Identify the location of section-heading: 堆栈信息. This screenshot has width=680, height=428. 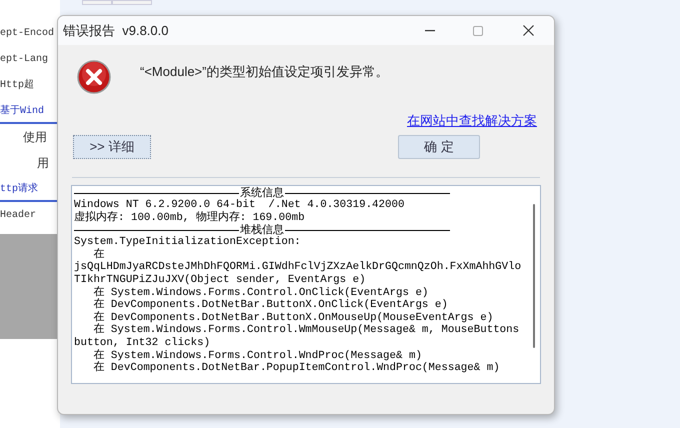
(262, 230).